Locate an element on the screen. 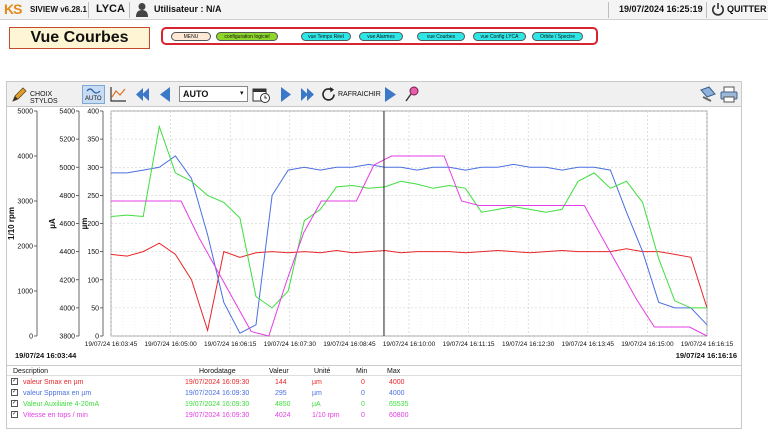 The width and height of the screenshot is (768, 432). play-button is located at coordinates (390, 94).